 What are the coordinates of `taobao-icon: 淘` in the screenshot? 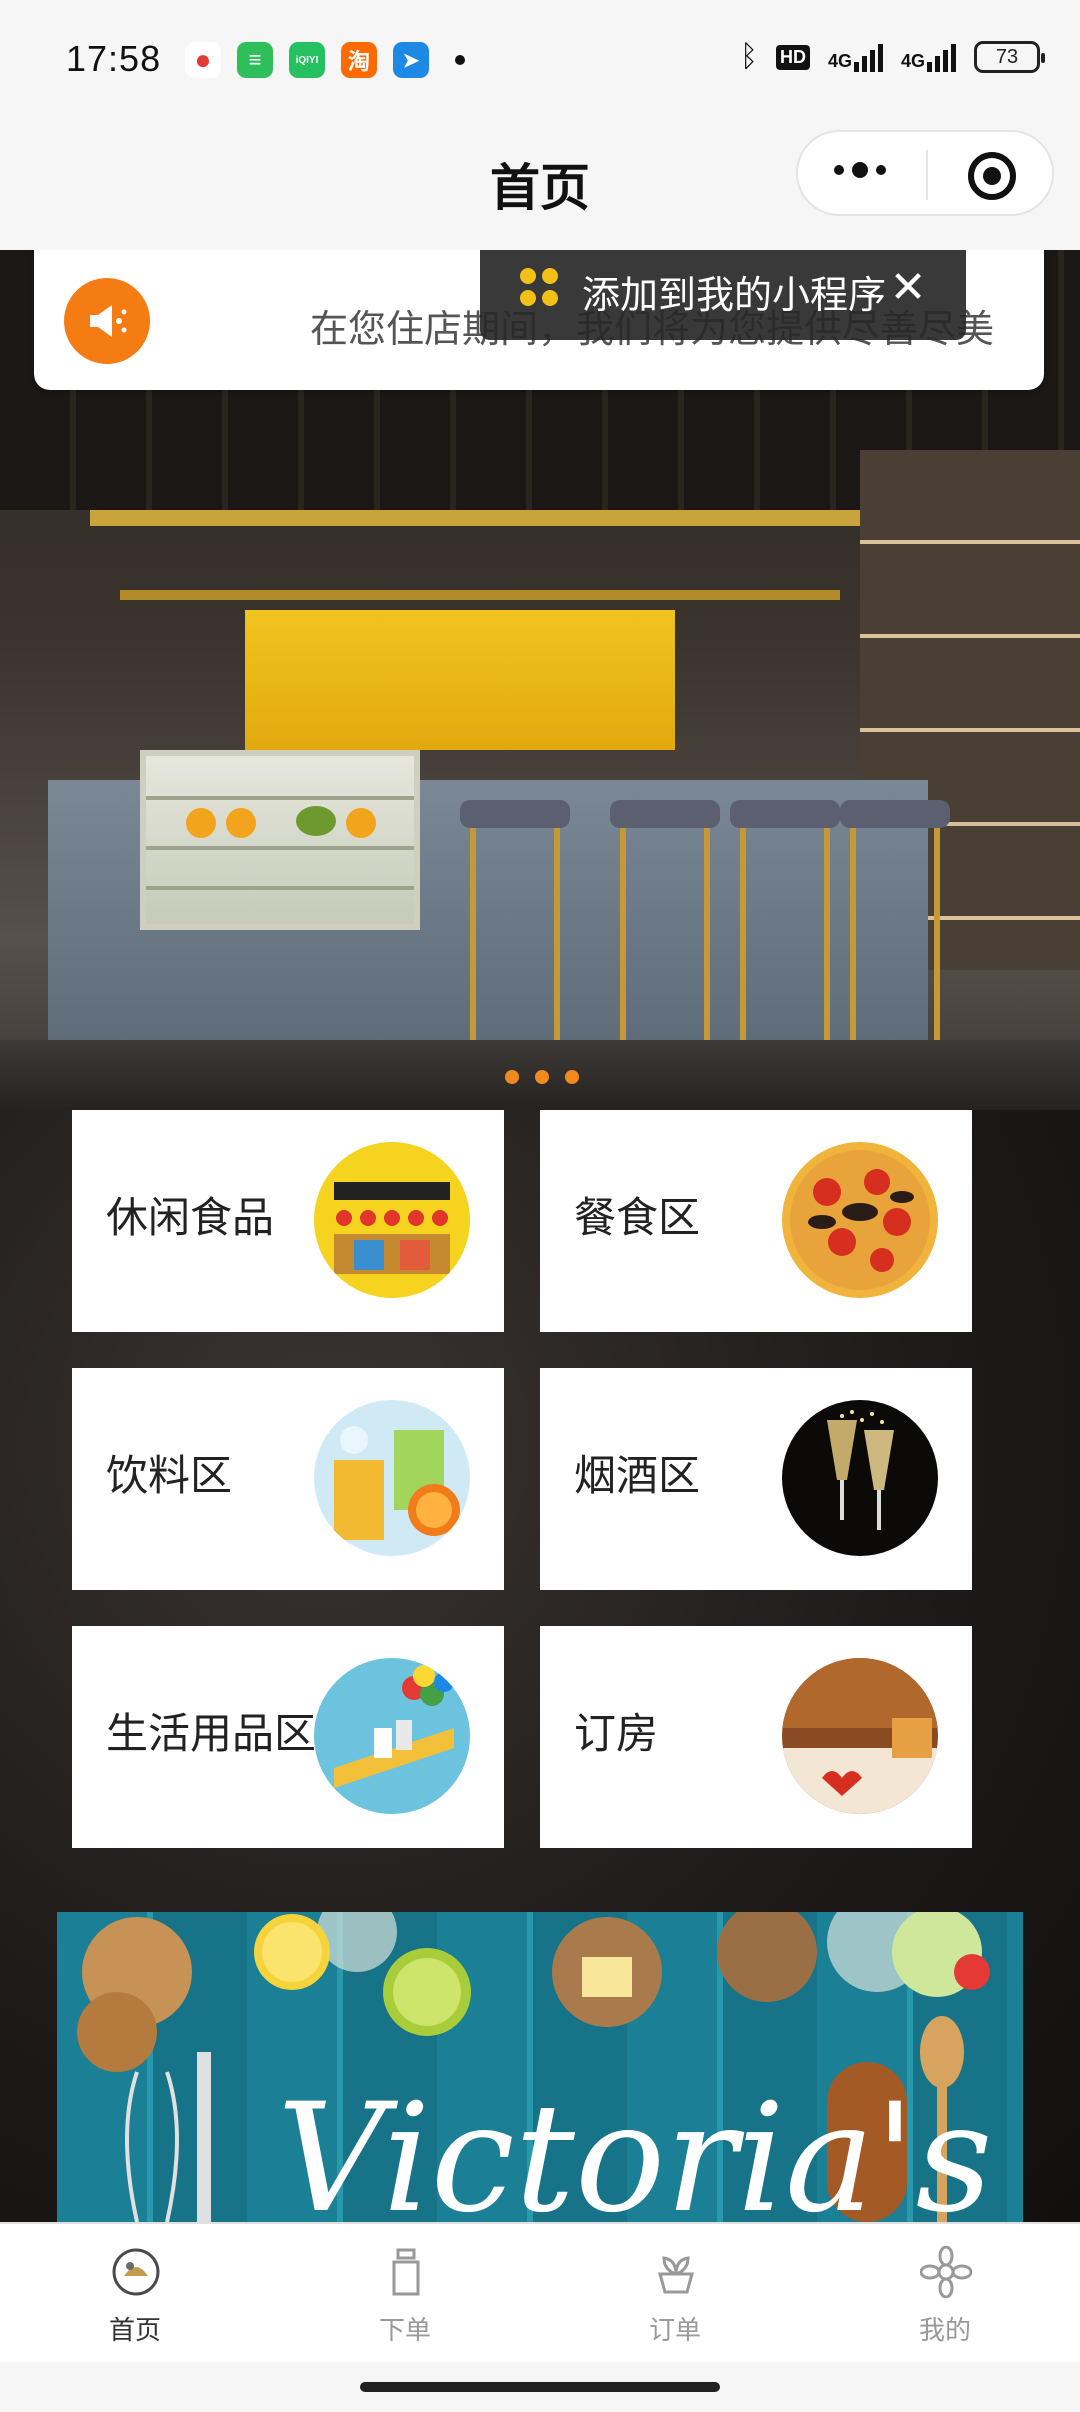 It's located at (359, 60).